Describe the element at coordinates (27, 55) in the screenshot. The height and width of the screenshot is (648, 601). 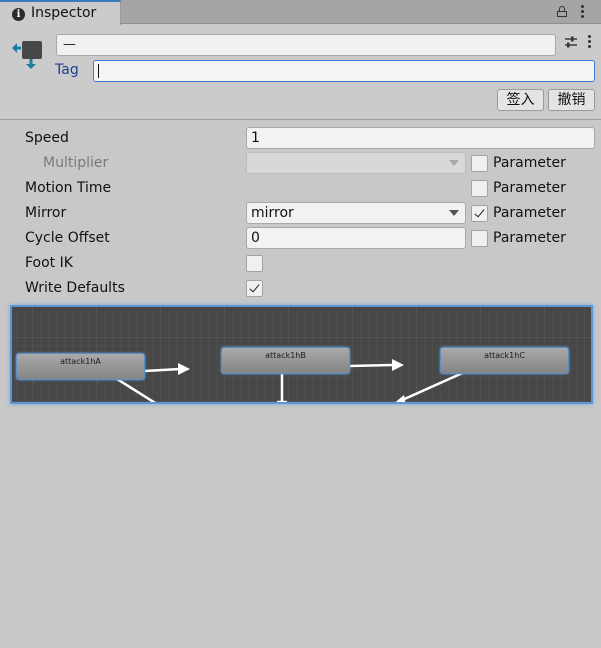
I see `animator-state-icon` at that location.